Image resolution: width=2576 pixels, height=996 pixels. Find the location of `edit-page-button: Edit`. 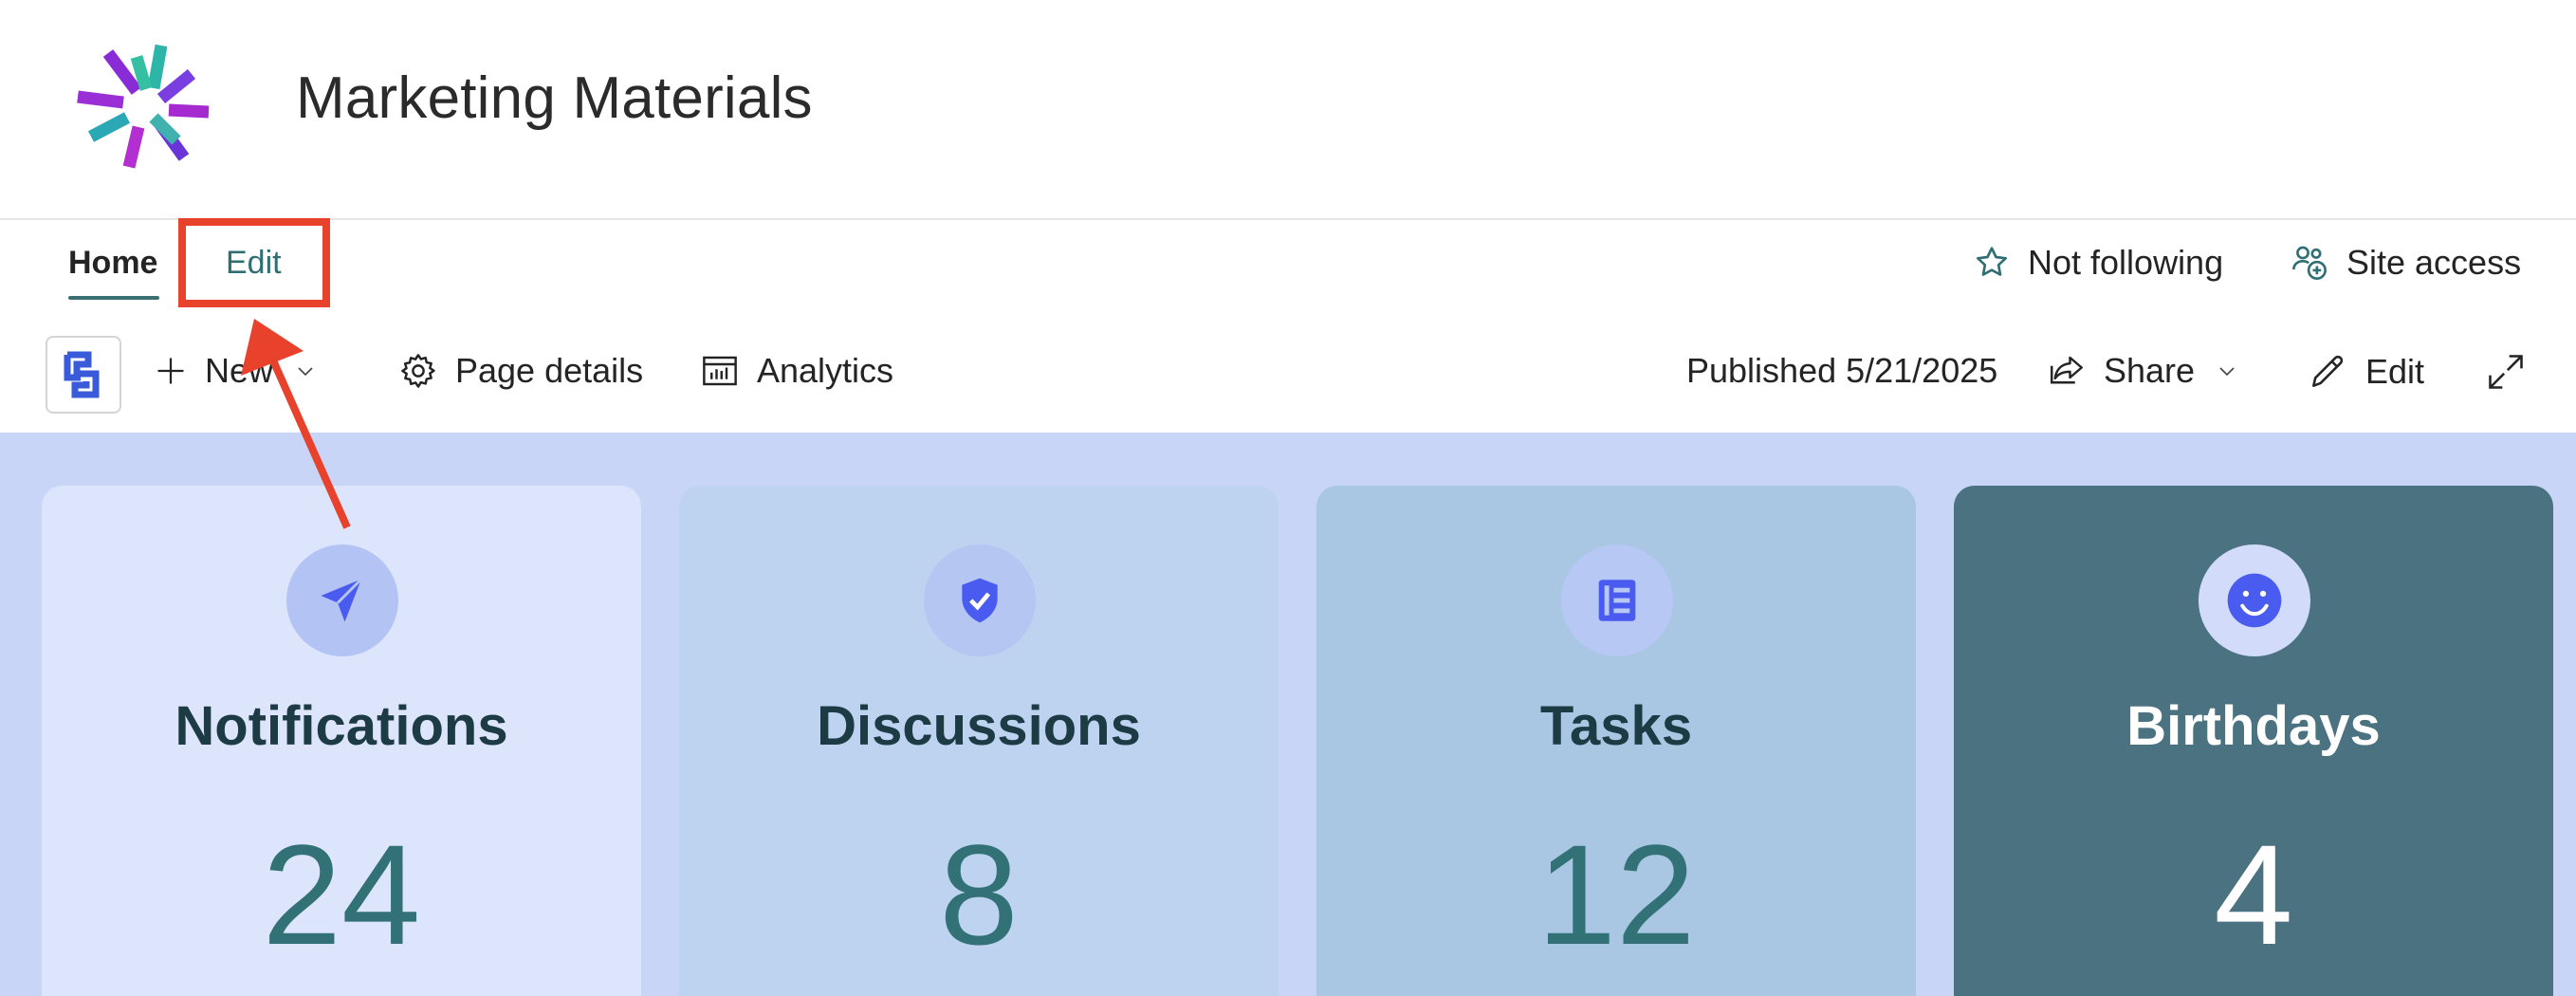

edit-page-button: Edit is located at coordinates (2365, 372).